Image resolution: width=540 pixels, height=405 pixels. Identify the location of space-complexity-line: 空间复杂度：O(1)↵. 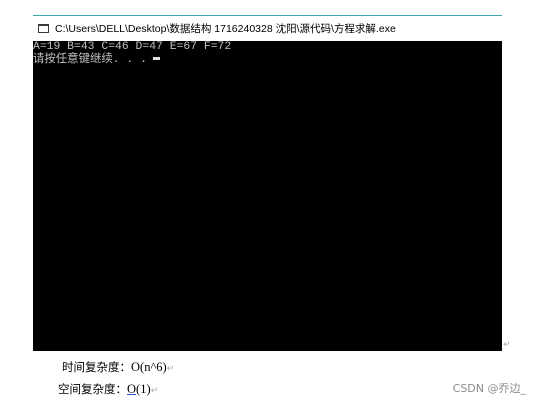
(108, 389).